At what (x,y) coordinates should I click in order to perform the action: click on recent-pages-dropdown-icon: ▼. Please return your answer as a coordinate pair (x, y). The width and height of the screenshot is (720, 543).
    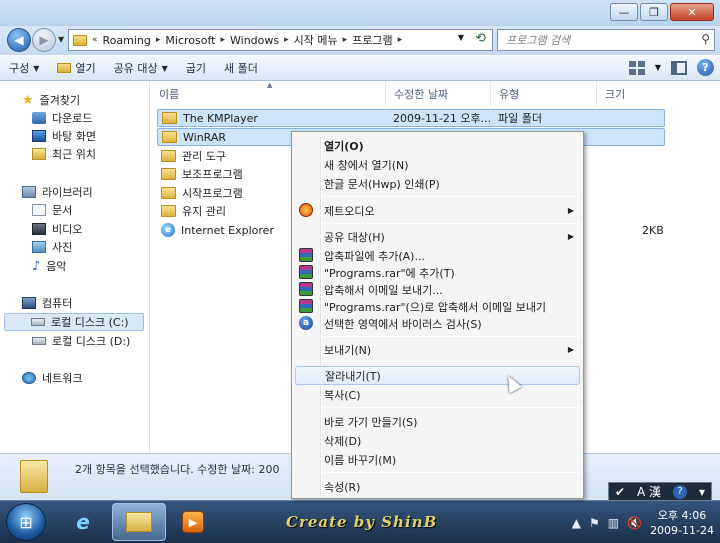
    Looking at the image, I should click on (61, 39).